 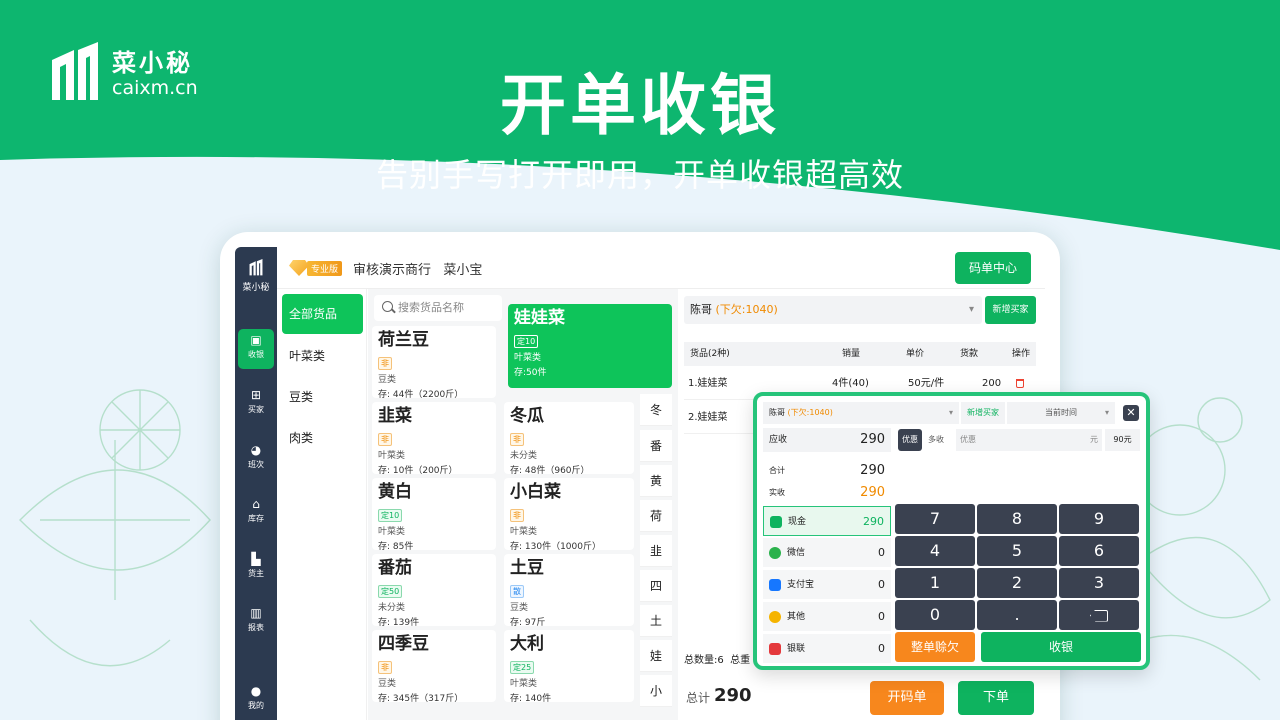 I want to click on nav-item-shifts: ◕ 班次, so click(x=256, y=459).